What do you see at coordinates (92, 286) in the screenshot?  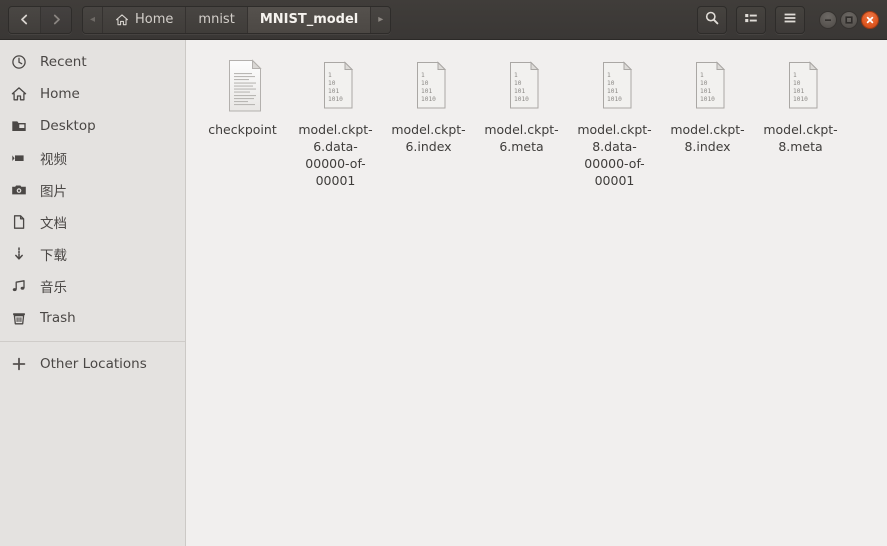 I see `sidebar-item-music: 音乐` at bounding box center [92, 286].